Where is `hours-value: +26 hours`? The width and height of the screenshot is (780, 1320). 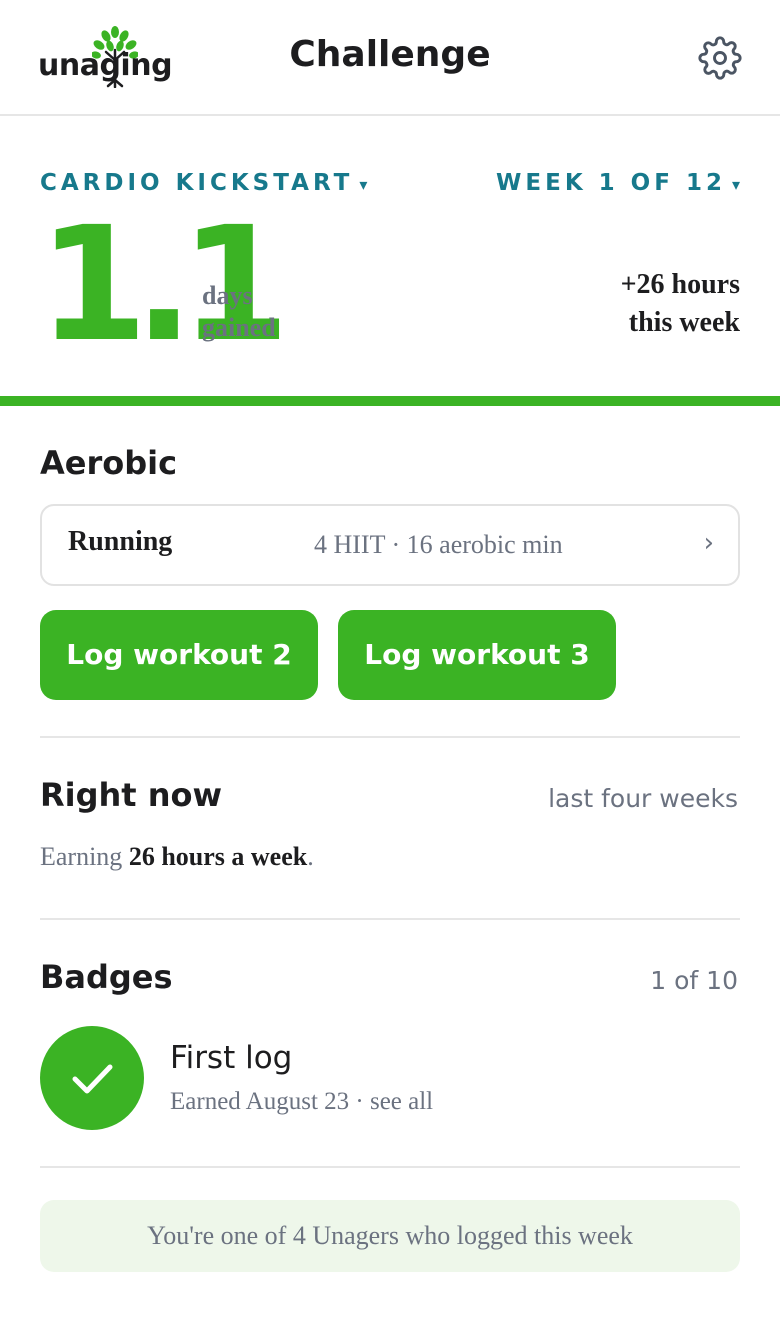
hours-value: +26 hours is located at coordinates (680, 284).